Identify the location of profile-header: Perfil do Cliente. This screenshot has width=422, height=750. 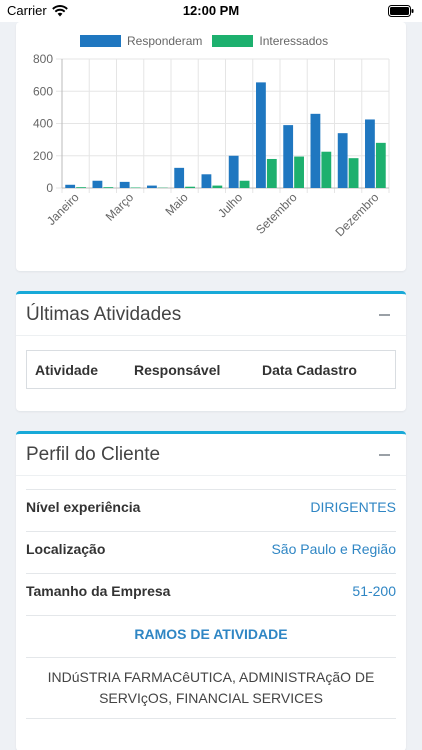
(211, 455).